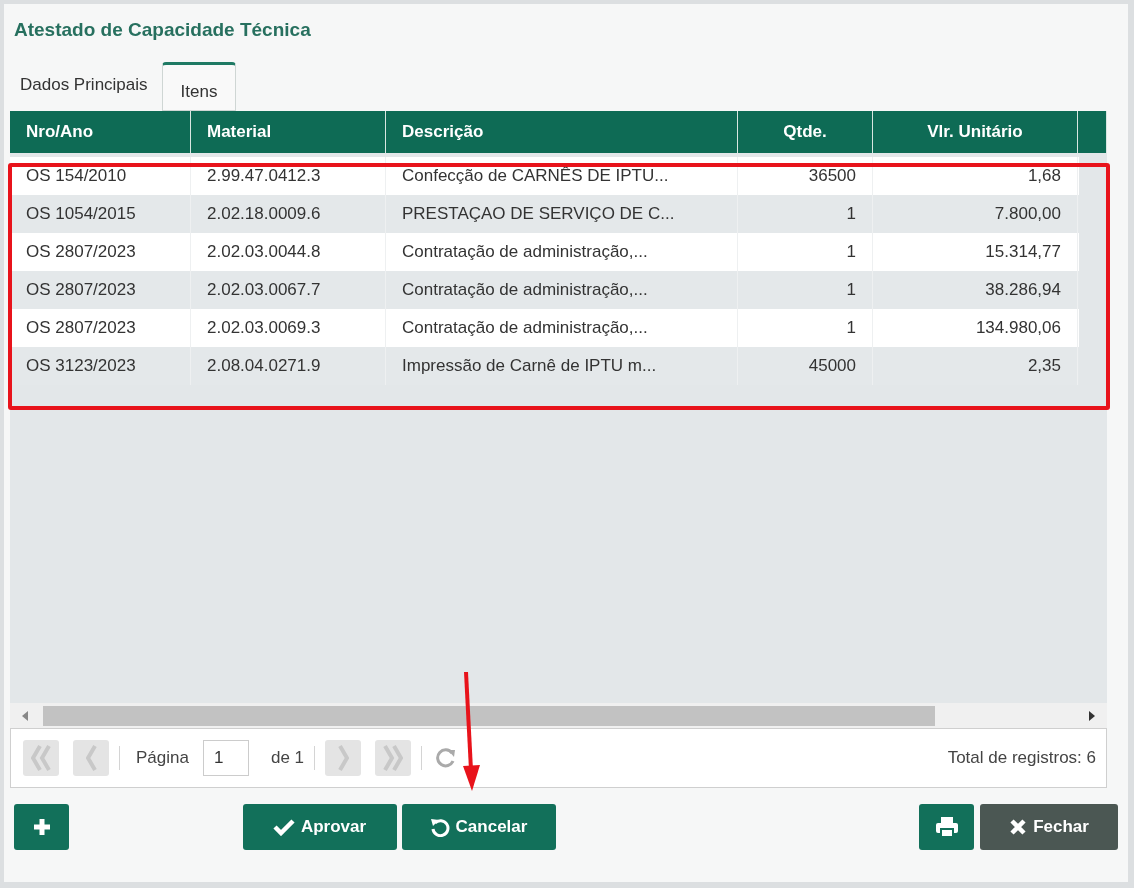 This screenshot has width=1134, height=888. Describe the element at coordinates (805, 366) in the screenshot. I see `table-cell: 45000` at that location.